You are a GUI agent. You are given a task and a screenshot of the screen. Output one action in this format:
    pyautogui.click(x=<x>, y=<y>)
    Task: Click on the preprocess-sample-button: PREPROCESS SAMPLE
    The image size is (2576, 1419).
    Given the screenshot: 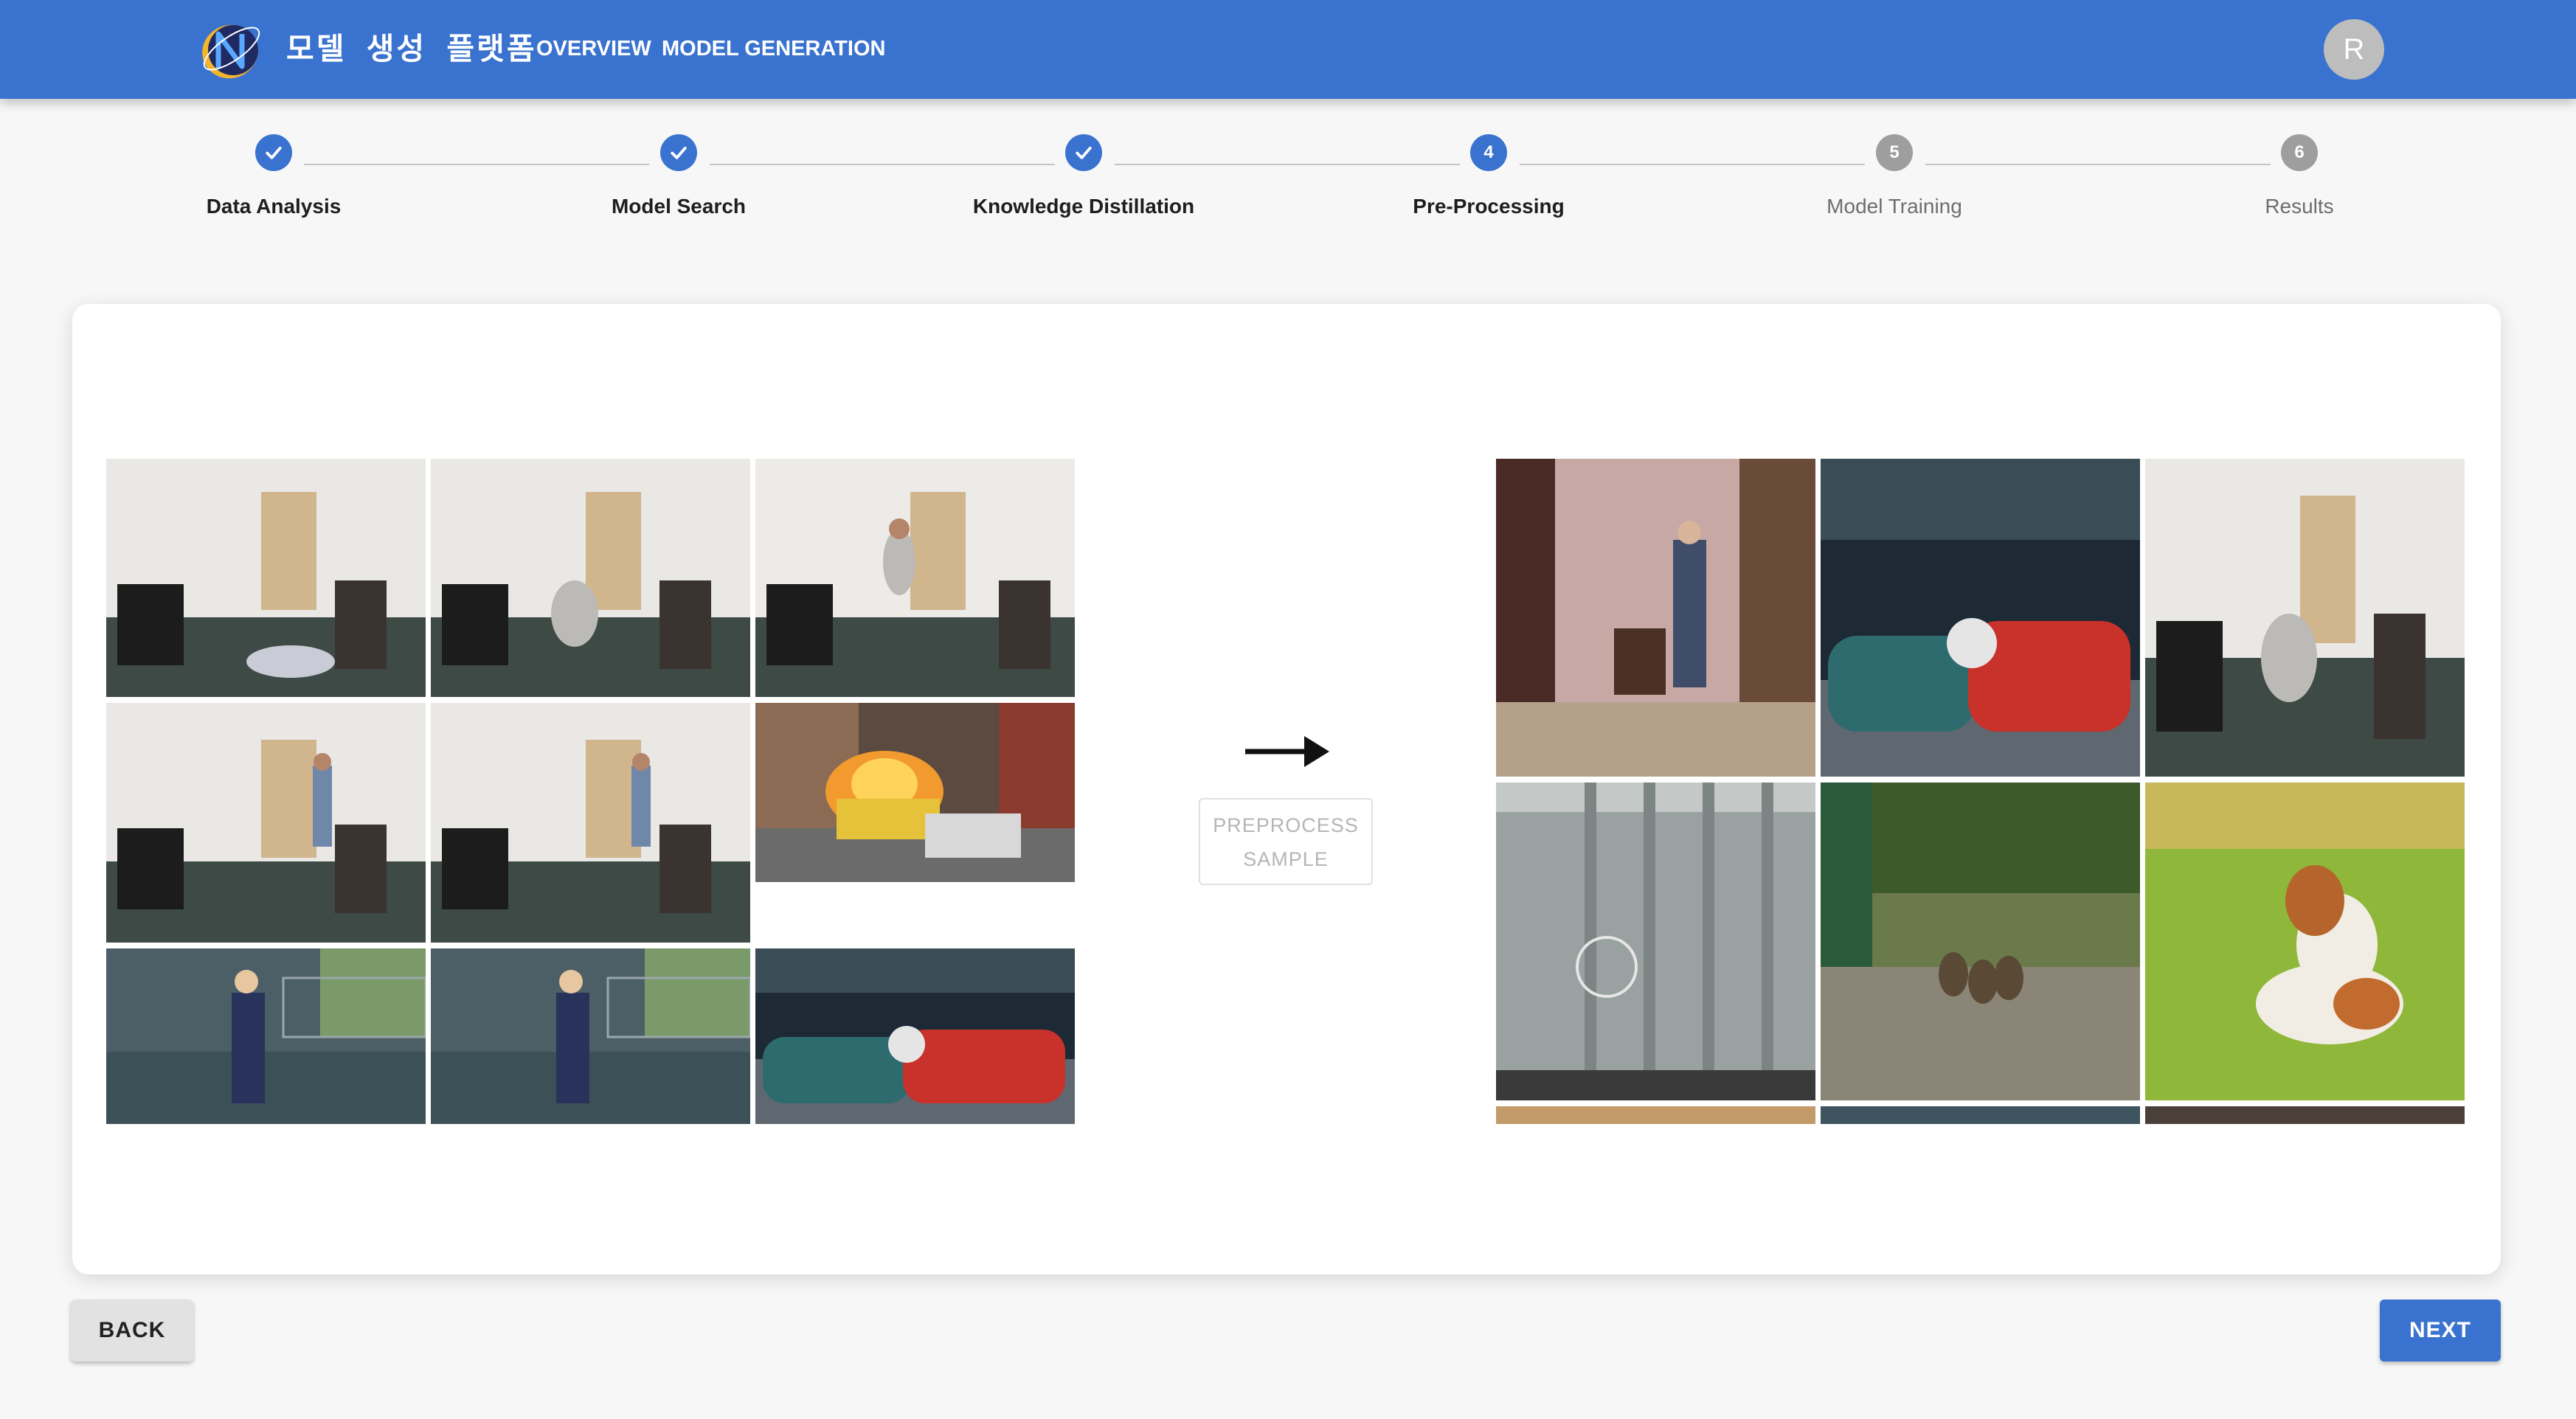 What is the action you would take?
    pyautogui.click(x=1286, y=841)
    